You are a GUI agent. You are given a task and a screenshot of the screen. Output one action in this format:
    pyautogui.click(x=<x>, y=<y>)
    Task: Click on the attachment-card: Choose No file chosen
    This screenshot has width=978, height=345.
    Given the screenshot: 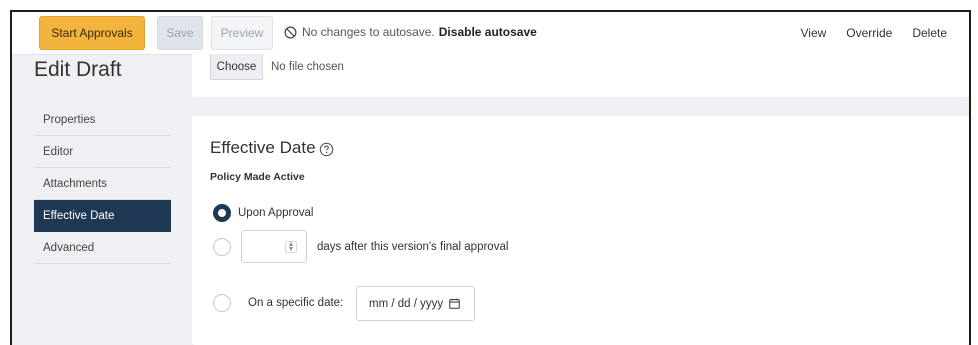 What is the action you would take?
    pyautogui.click(x=580, y=75)
    